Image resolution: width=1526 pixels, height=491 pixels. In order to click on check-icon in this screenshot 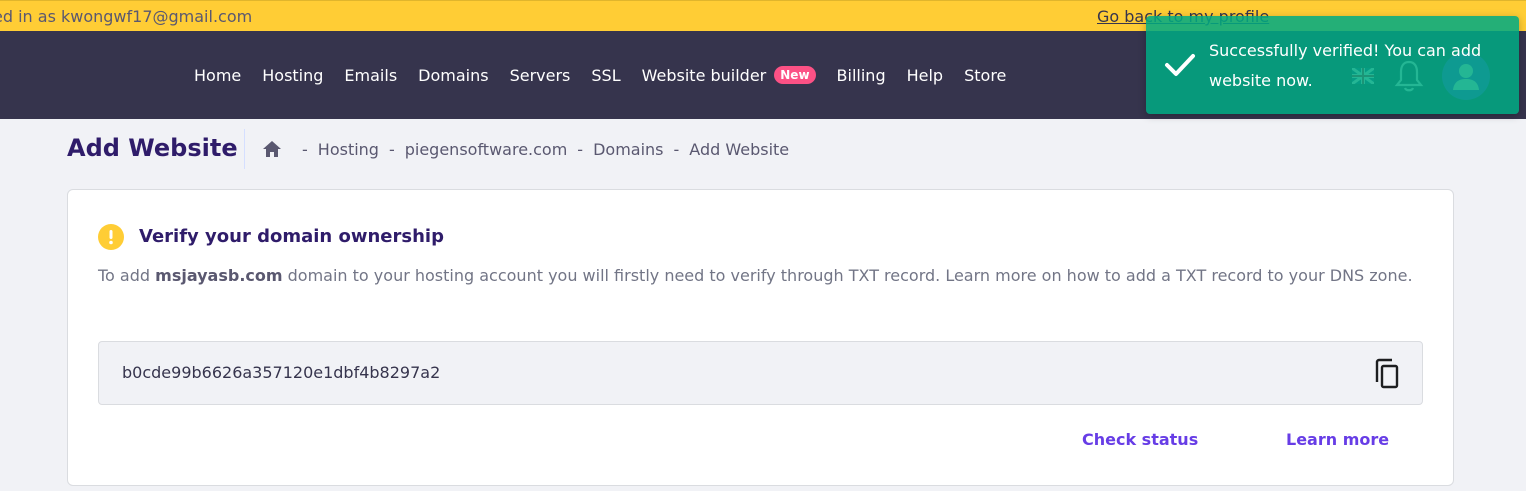, I will do `click(1180, 65)`.